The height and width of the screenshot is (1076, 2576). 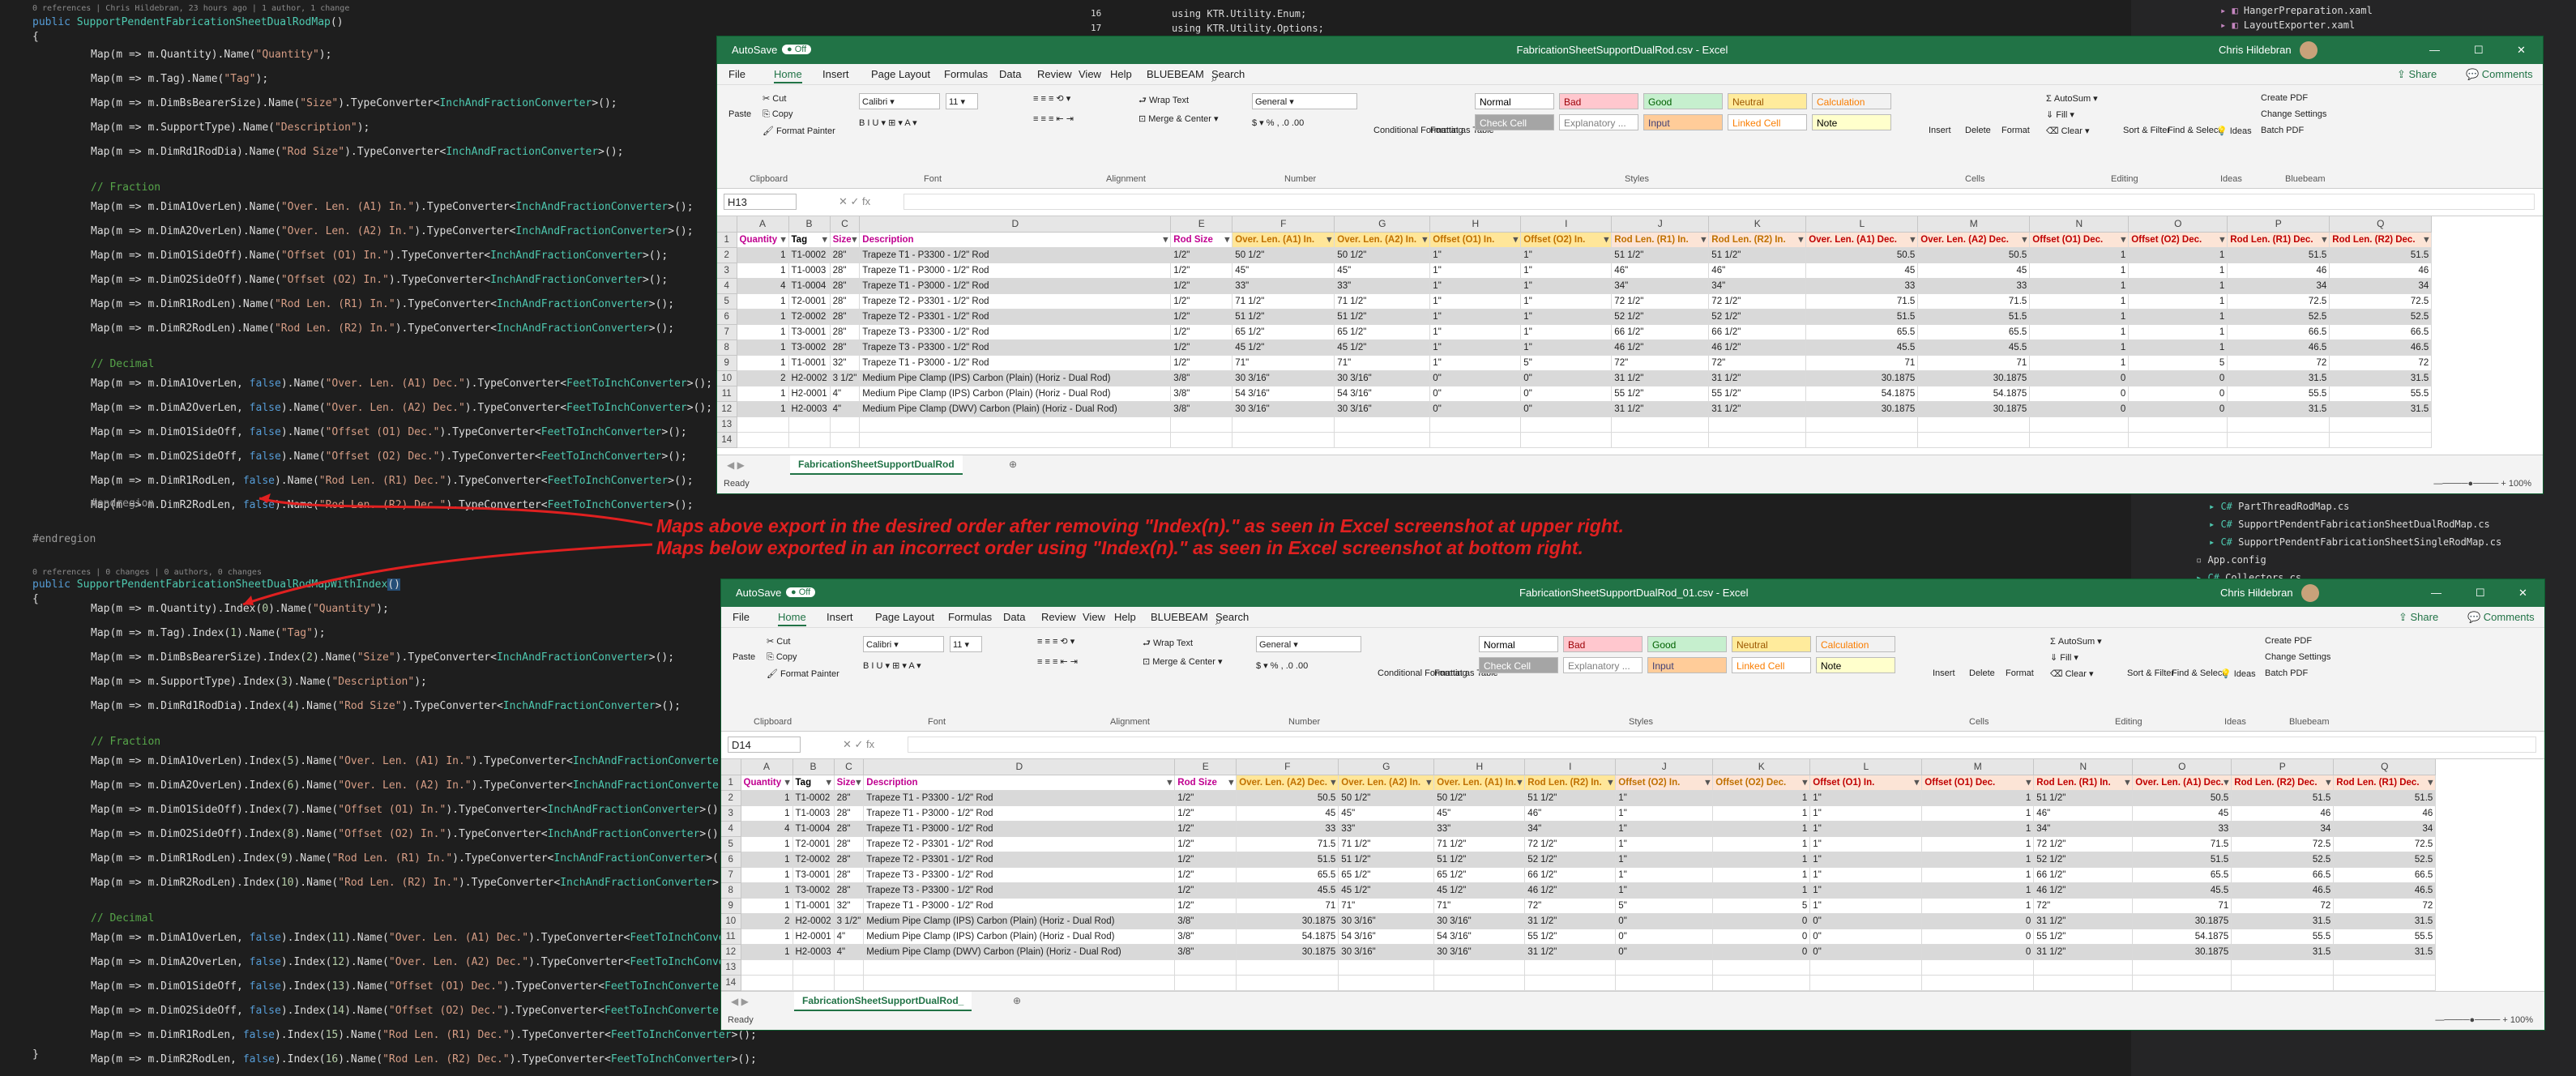 What do you see at coordinates (2182, 906) in the screenshot?
I see `table-cell: 71` at bounding box center [2182, 906].